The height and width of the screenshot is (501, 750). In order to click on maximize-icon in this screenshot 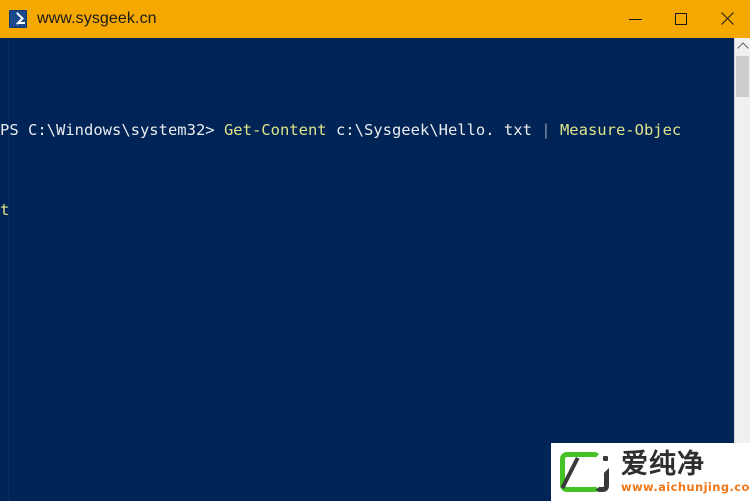, I will do `click(681, 19)`.